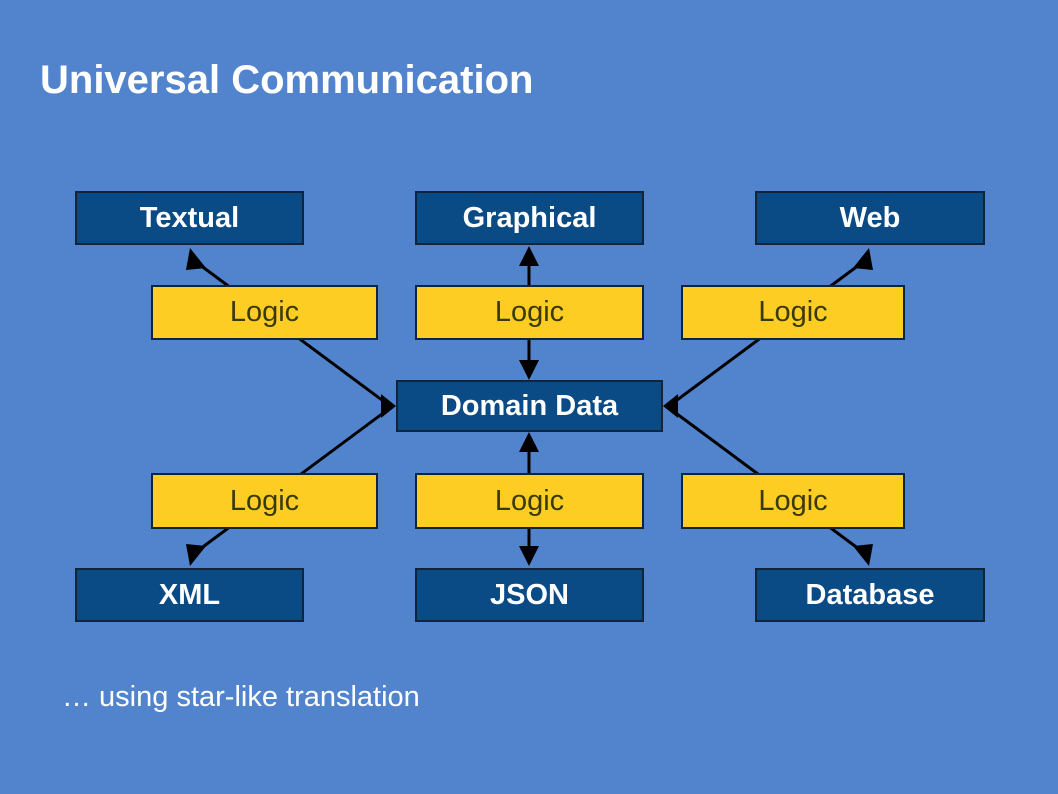 The height and width of the screenshot is (794, 1058). I want to click on node-graphical-label: Graphical, so click(529, 217).